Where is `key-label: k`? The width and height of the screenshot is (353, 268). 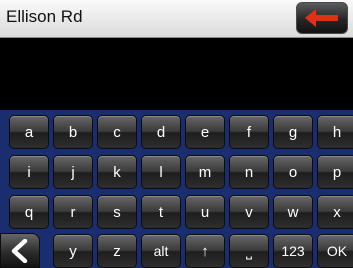 key-label: k is located at coordinates (117, 172).